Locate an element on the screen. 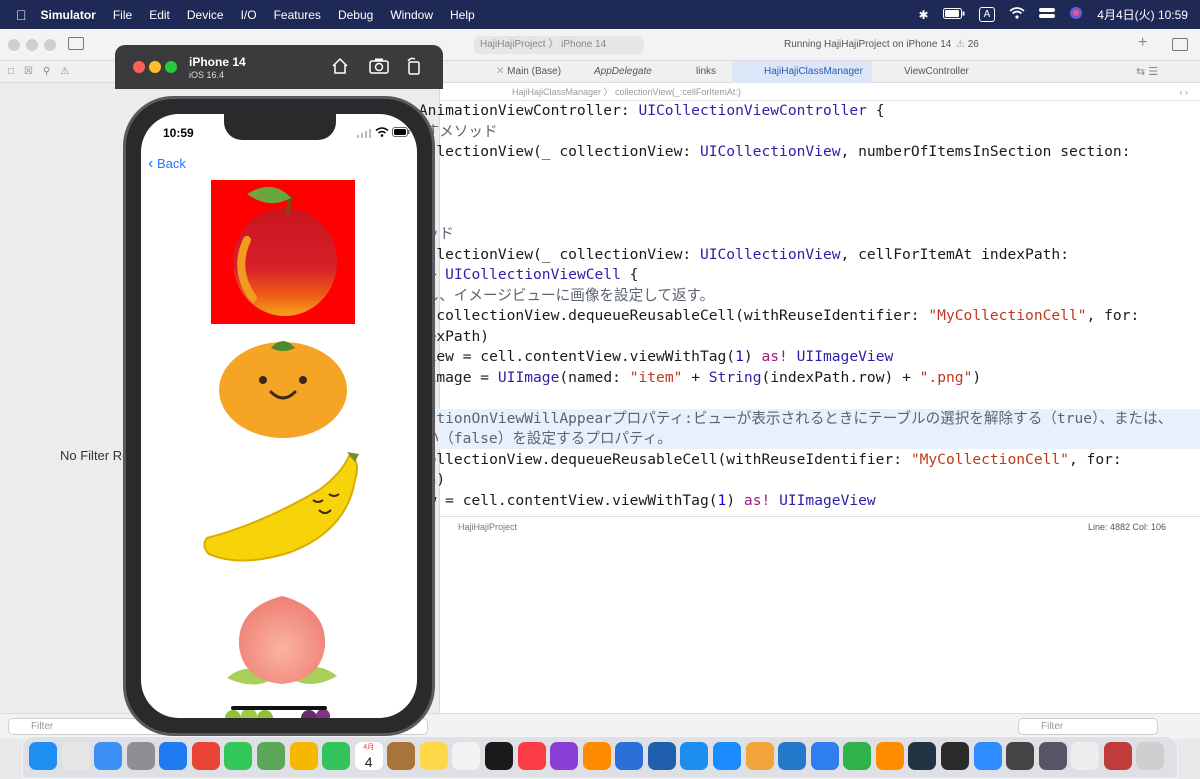  change-nav-arrows-icon: ‹ › is located at coordinates (1184, 92).